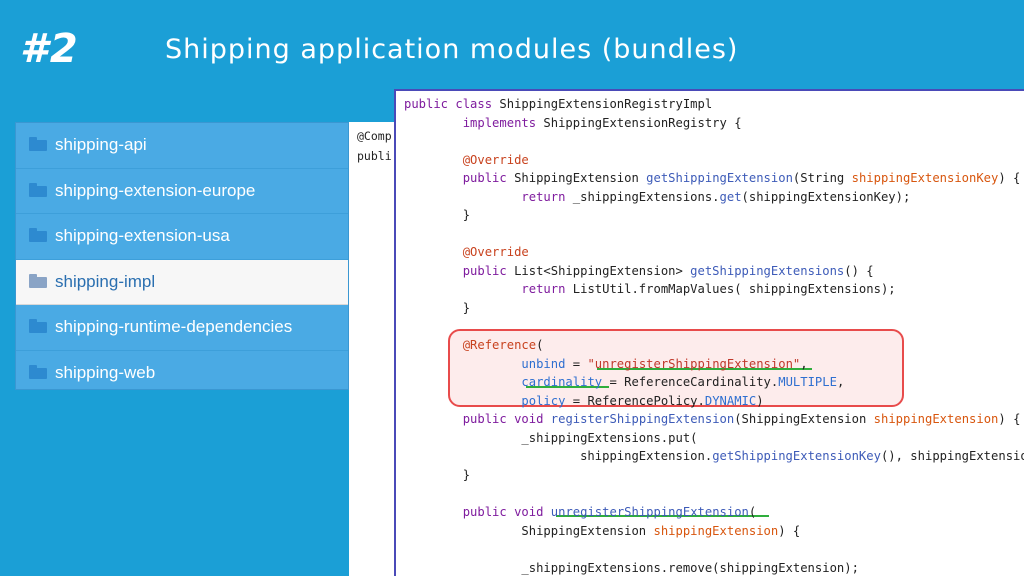  Describe the element at coordinates (182, 374) in the screenshot. I see `tree-item-shipping-web: shipping-web` at that location.